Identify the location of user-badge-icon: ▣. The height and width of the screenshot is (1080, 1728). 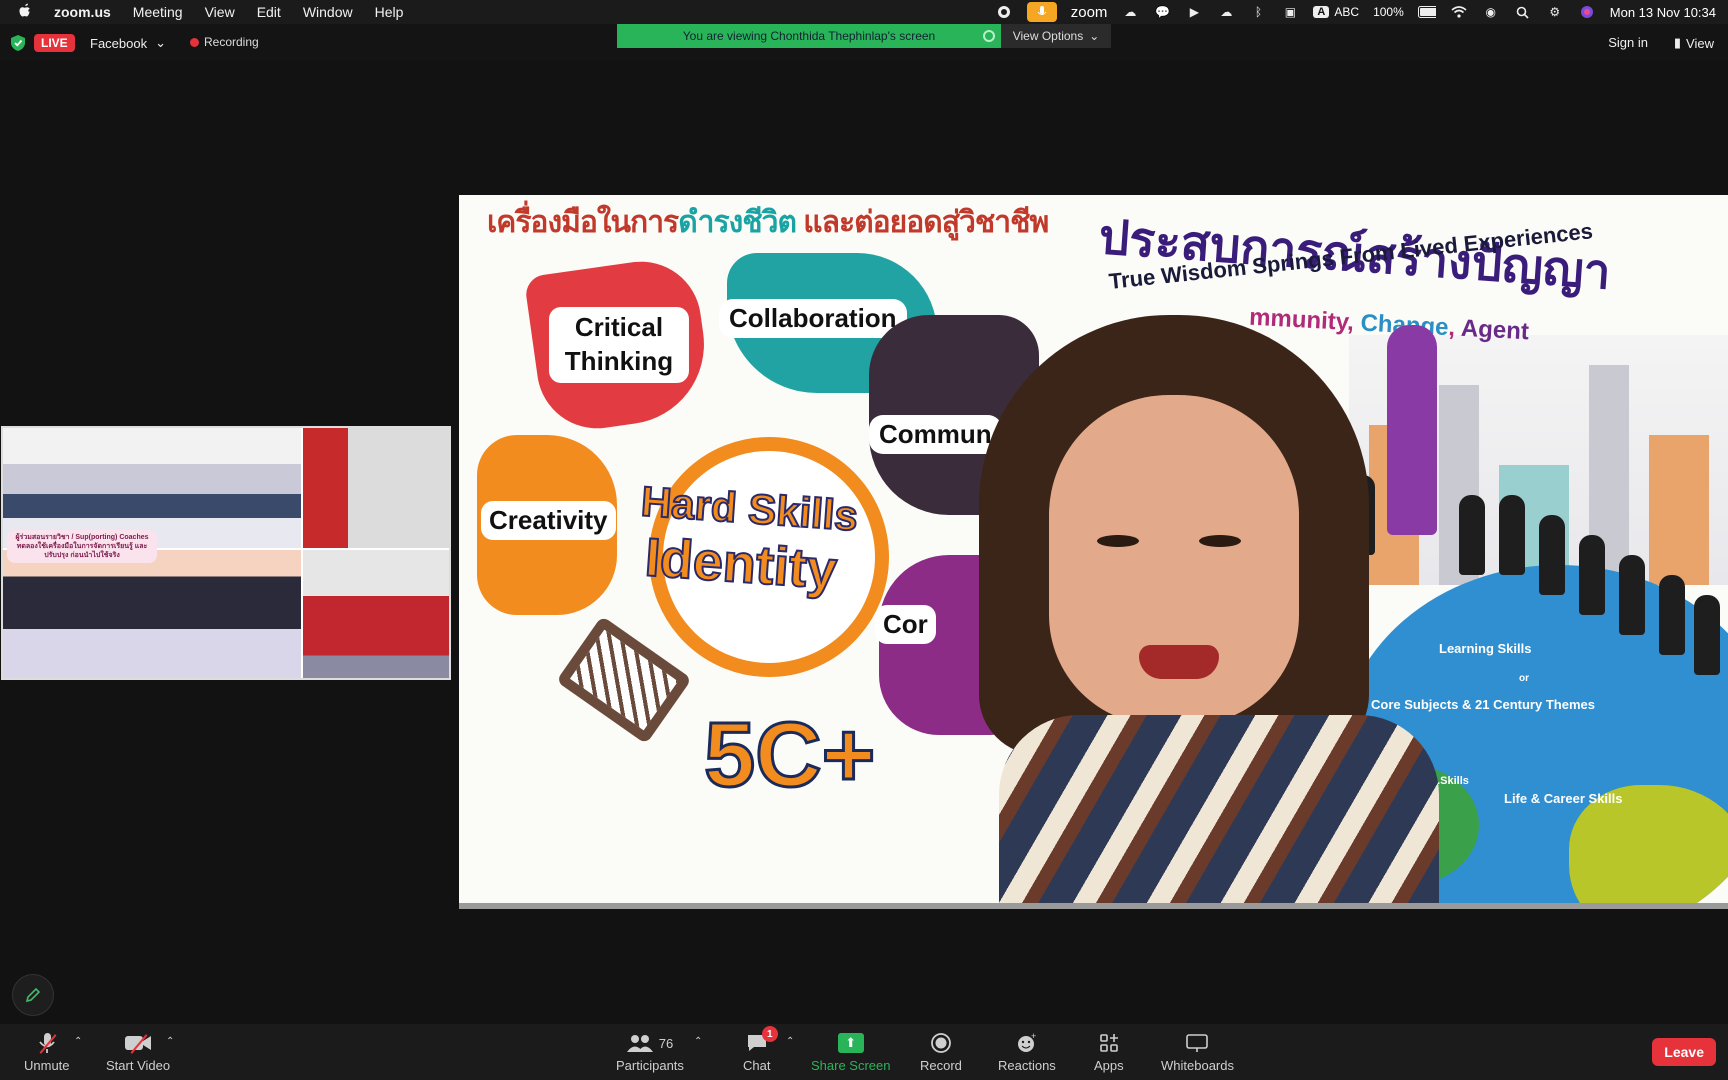
(1290, 12).